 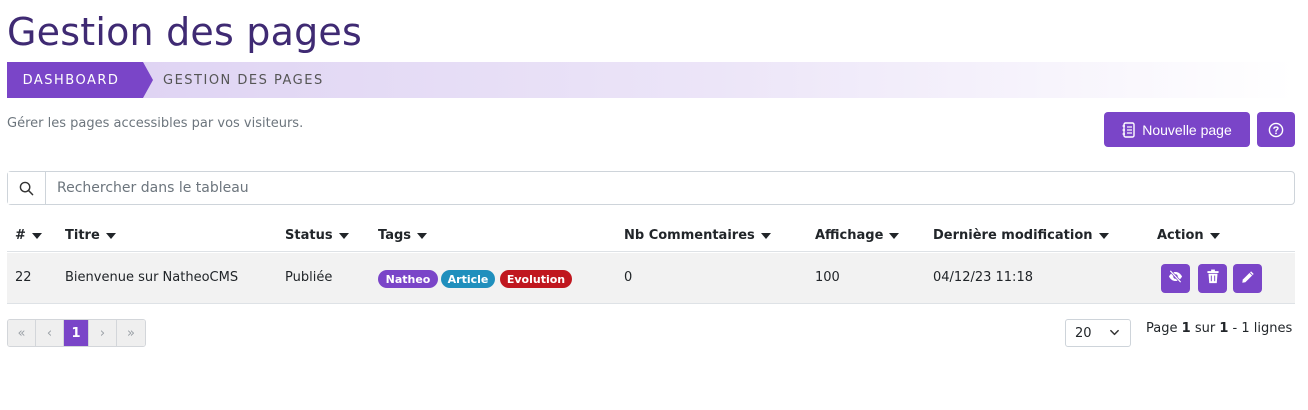 What do you see at coordinates (651, 80) in the screenshot?
I see `breadcrumb: Dashboard Gestion des pages` at bounding box center [651, 80].